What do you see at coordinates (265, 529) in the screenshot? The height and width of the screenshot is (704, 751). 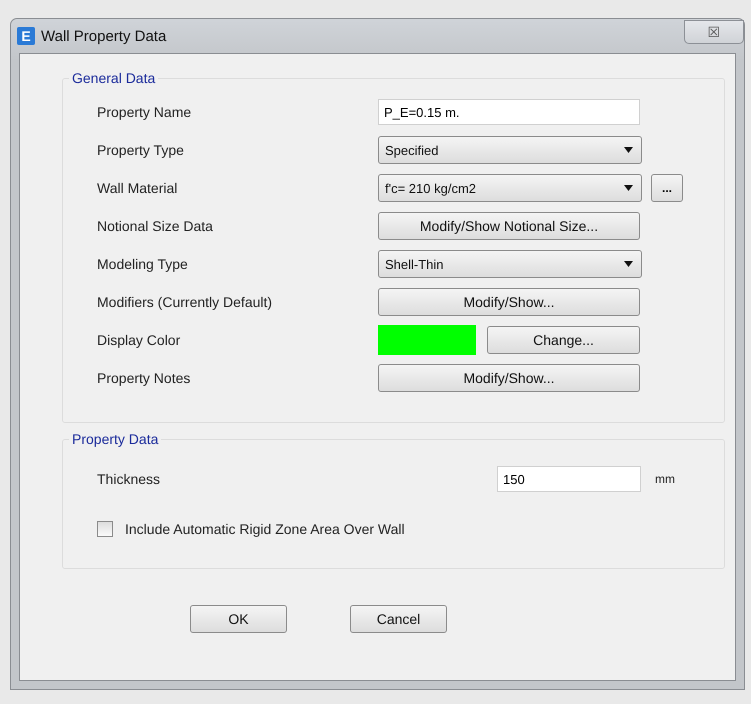 I see `checkbox-label: Include Automatic Rigid Zone Area Over Wall` at bounding box center [265, 529].